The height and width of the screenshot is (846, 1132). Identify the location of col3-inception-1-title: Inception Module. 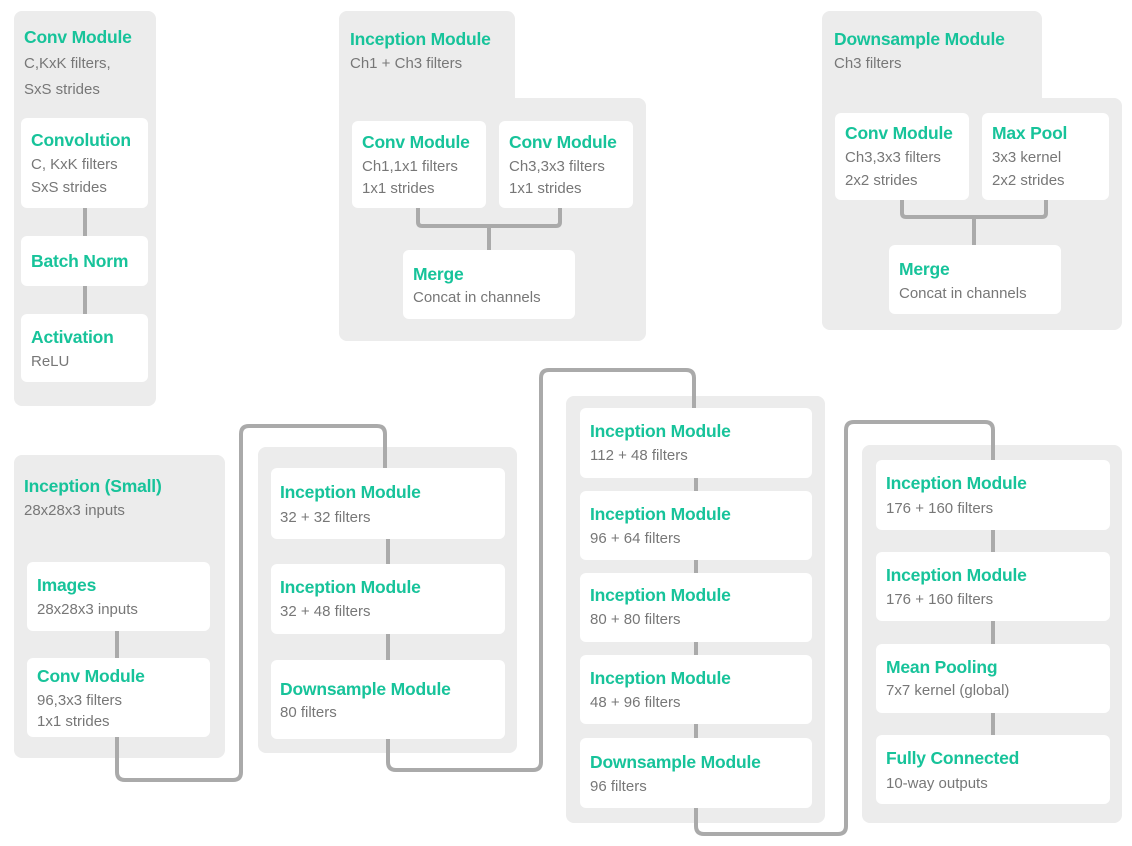
(660, 431).